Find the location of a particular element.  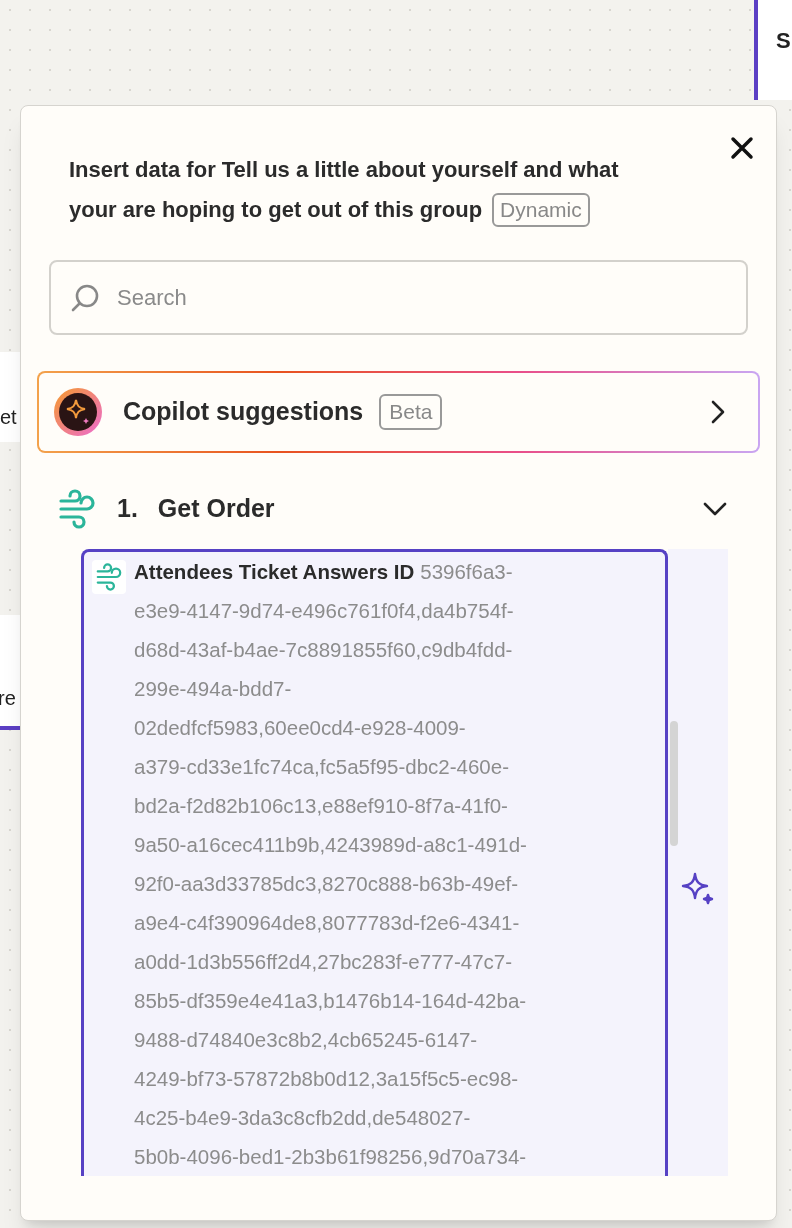

step-header: 1. Get Order is located at coordinates (398, 509).